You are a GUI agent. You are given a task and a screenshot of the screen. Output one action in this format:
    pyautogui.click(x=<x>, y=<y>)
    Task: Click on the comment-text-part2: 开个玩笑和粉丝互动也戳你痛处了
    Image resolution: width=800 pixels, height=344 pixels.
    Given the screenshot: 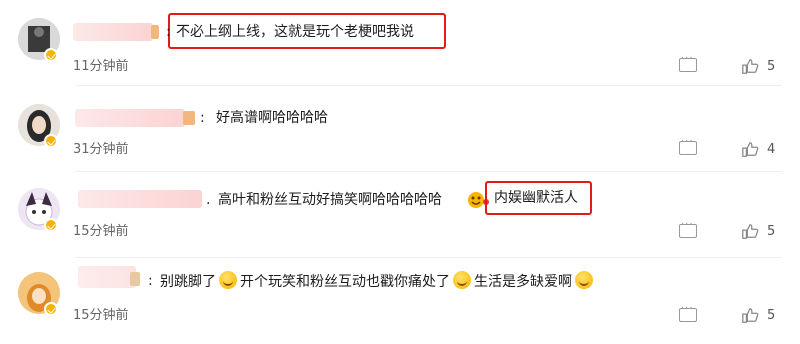 What is the action you would take?
    pyautogui.click(x=345, y=282)
    